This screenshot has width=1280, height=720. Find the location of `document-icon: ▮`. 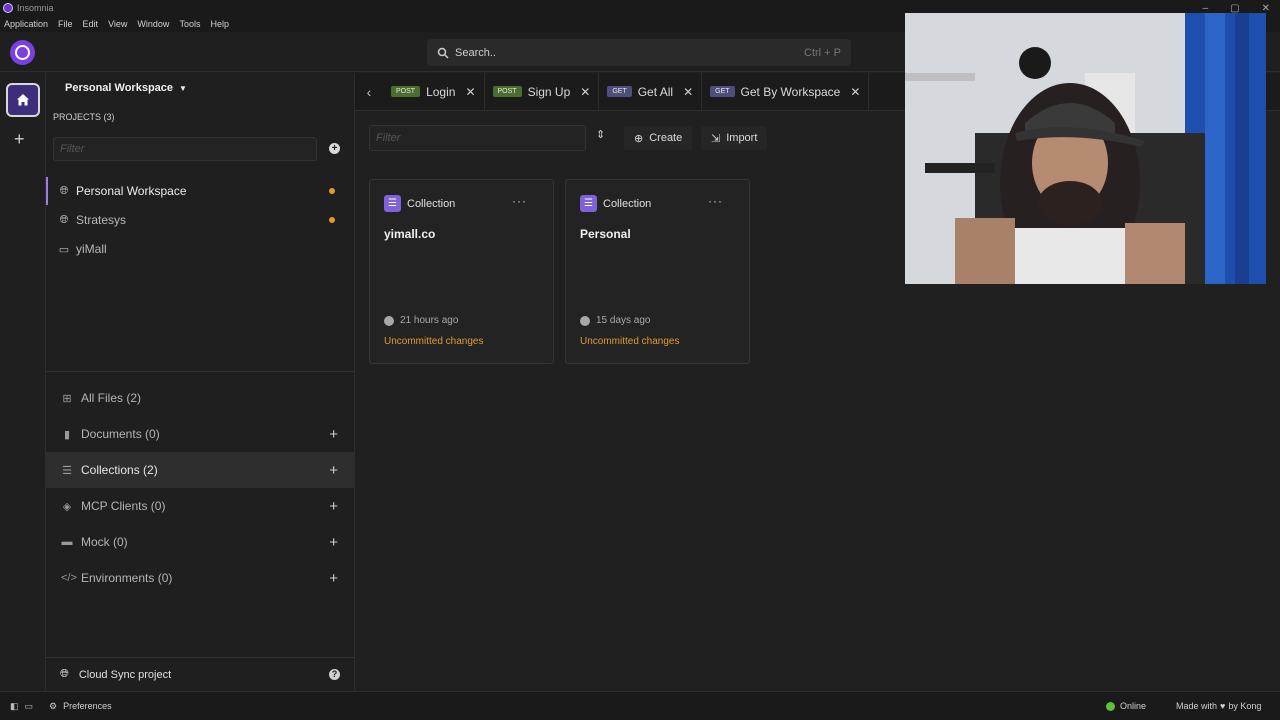

document-icon: ▮ is located at coordinates (67, 434).